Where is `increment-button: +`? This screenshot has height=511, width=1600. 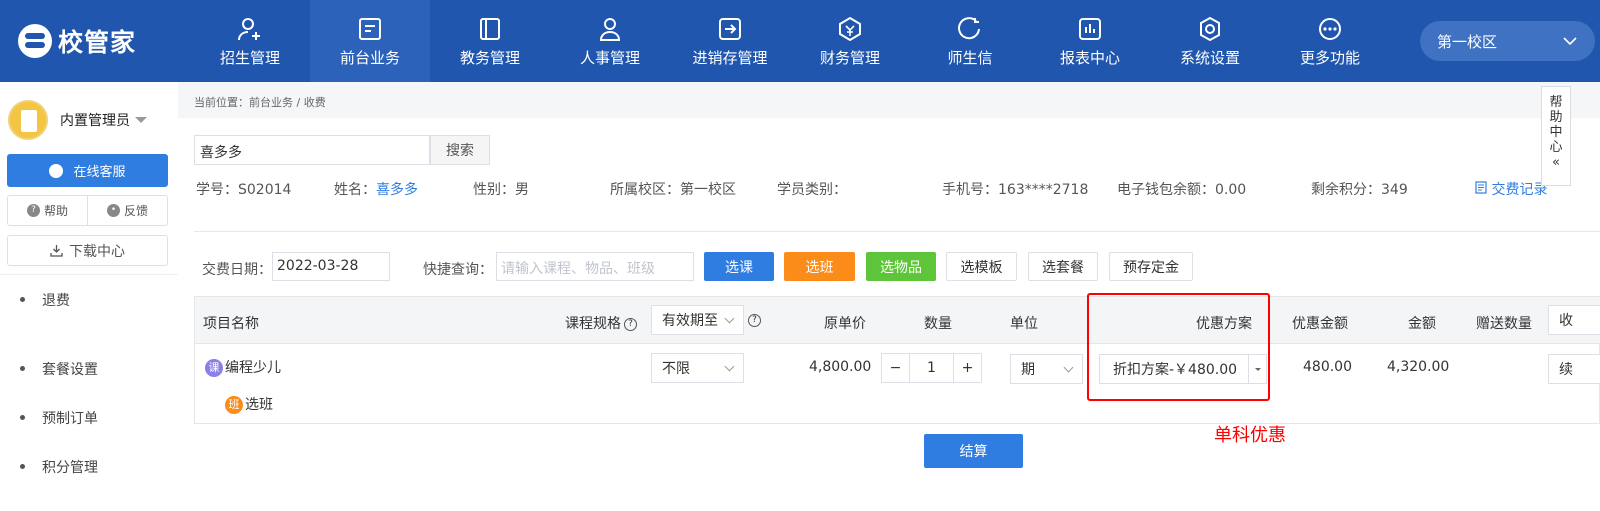 increment-button: + is located at coordinates (967, 368).